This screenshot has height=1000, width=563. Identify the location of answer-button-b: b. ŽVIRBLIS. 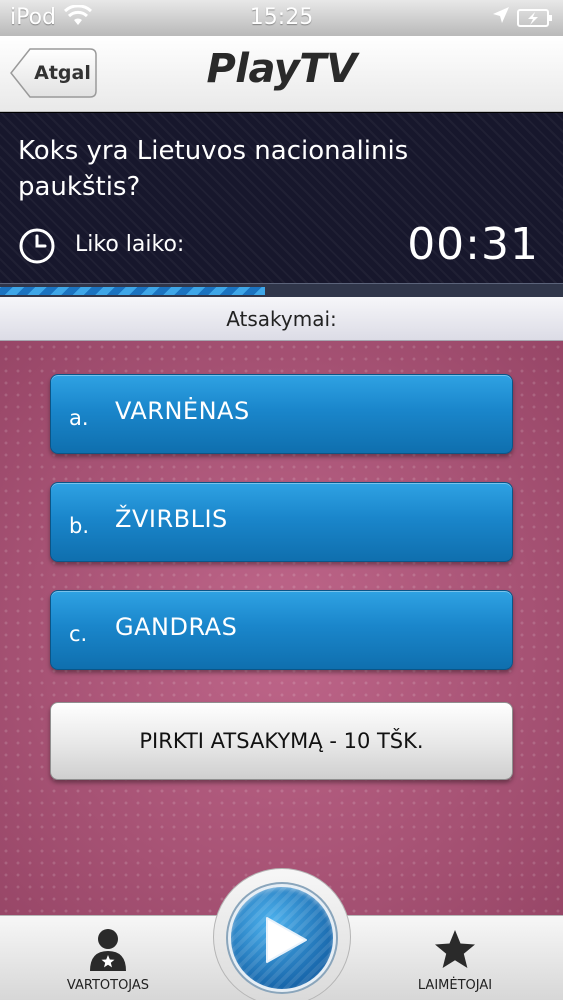
(281, 522).